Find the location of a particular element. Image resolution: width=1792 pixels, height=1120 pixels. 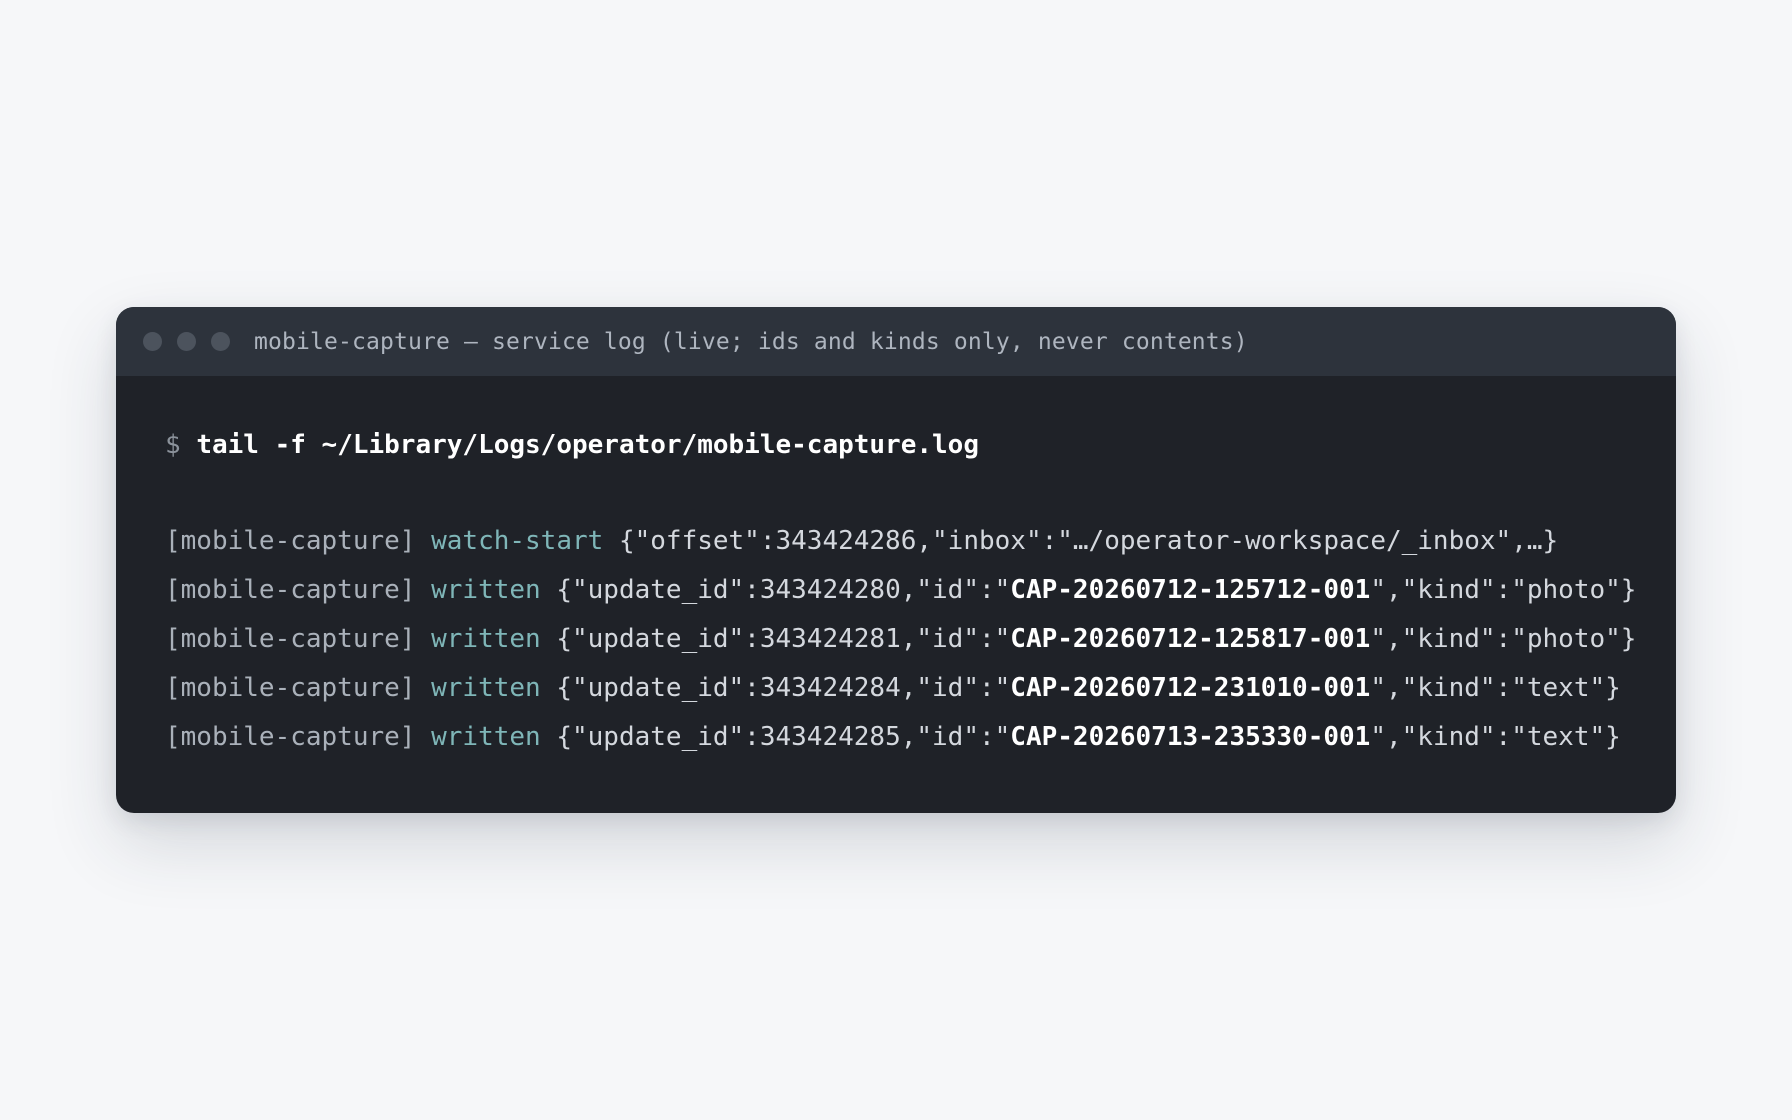

minimize-dot-icon is located at coordinates (186, 341).